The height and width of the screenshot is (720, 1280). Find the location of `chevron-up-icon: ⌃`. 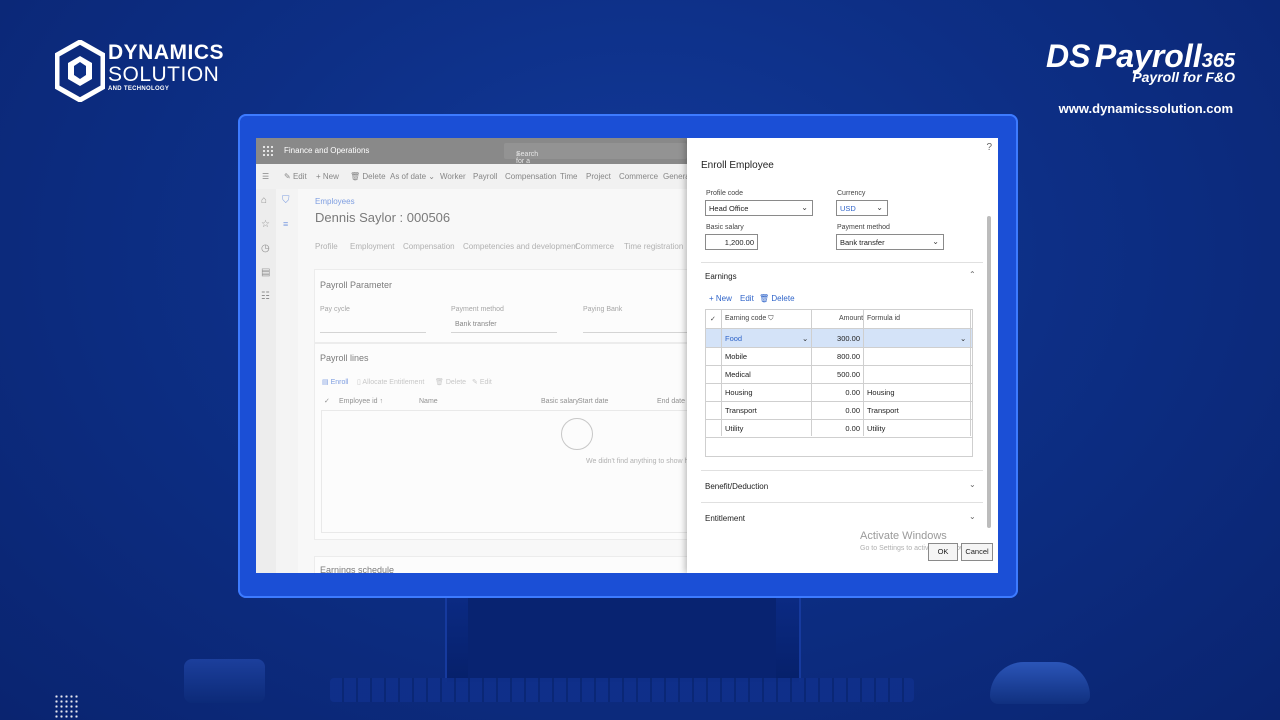

chevron-up-icon: ⌃ is located at coordinates (972, 274).